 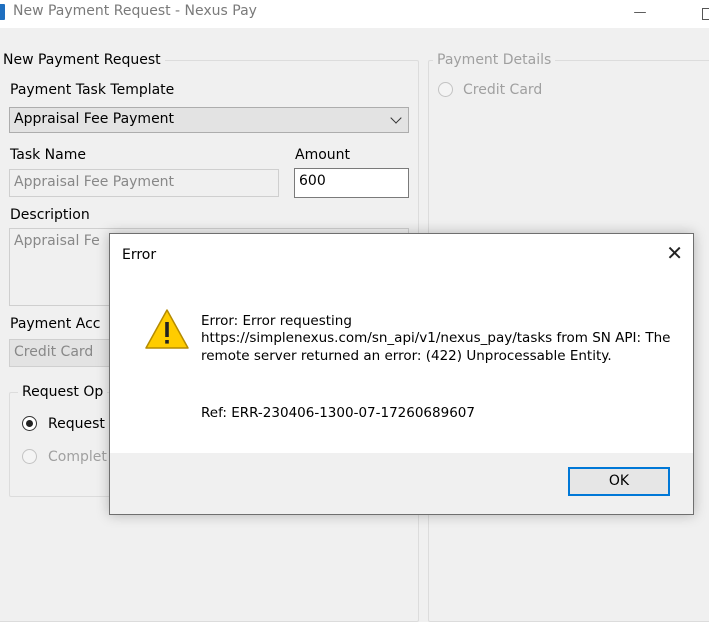 I want to click on payment-account-value: Credit Card, so click(x=54, y=352).